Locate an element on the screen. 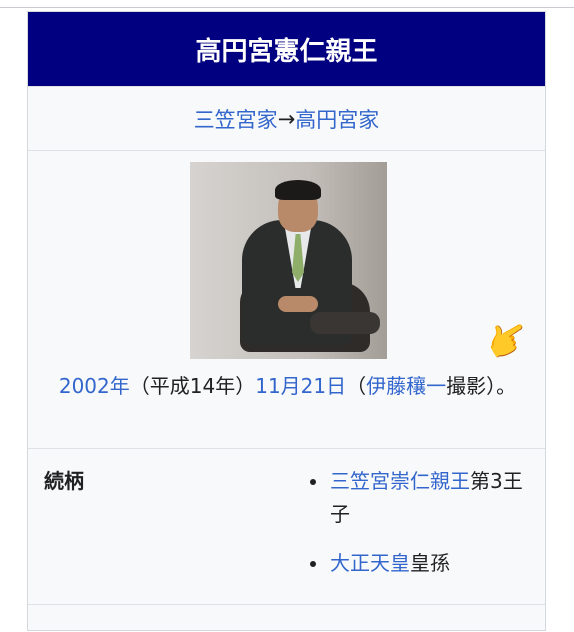  era-text: （平成14年） is located at coordinates (192, 386).